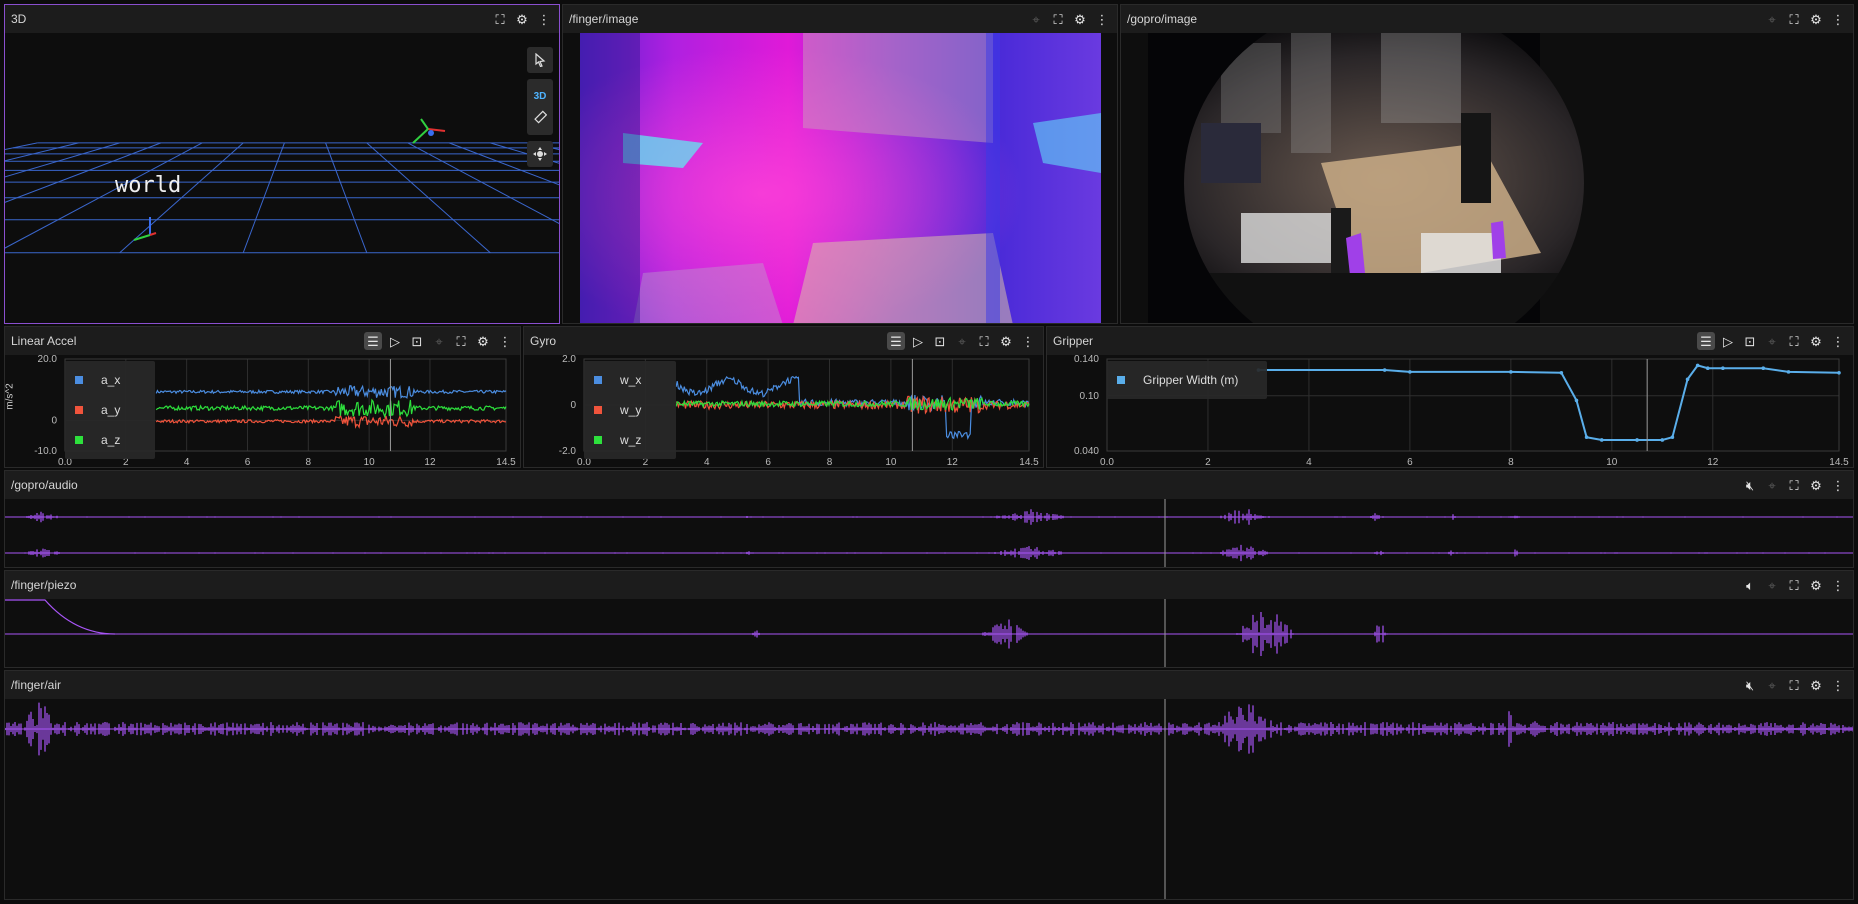 Image resolution: width=1858 pixels, height=904 pixels. I want to click on legend-item: w_z, so click(630, 440).